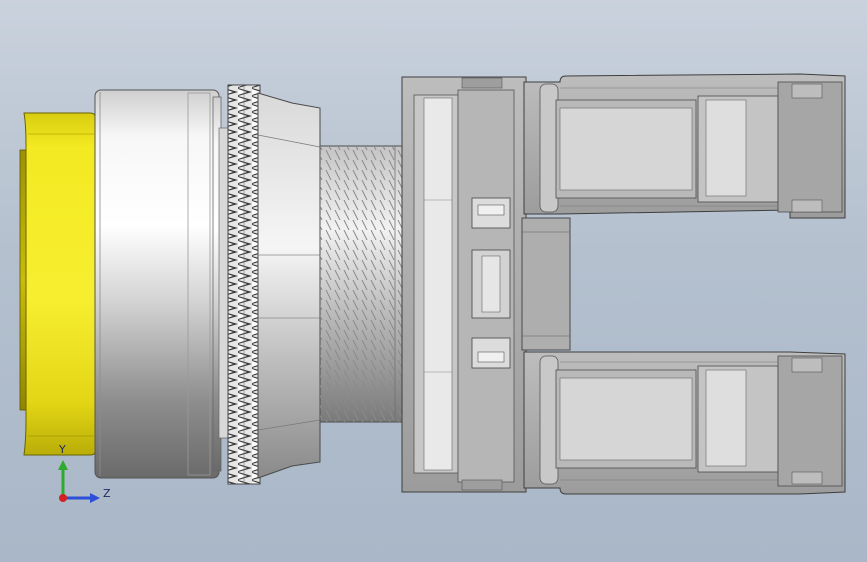 The image size is (867, 562). I want to click on z-axis-label: Z, so click(107, 493).